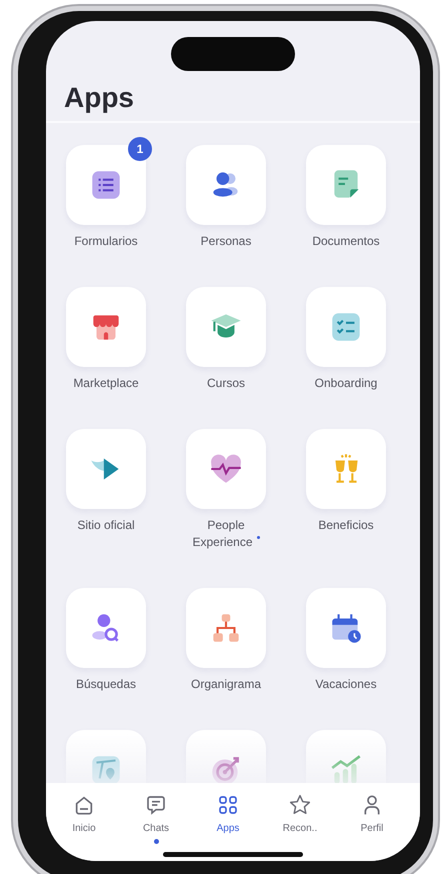 The image size is (443, 874). I want to click on app-label: Documentos, so click(346, 241).